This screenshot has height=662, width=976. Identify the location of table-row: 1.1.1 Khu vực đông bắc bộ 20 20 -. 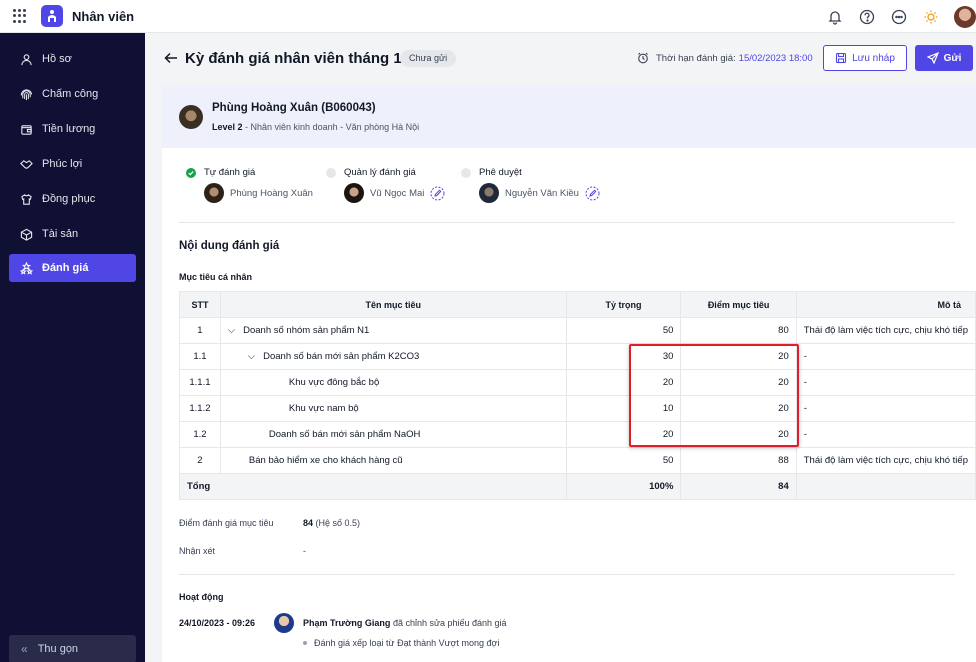
(577, 382).